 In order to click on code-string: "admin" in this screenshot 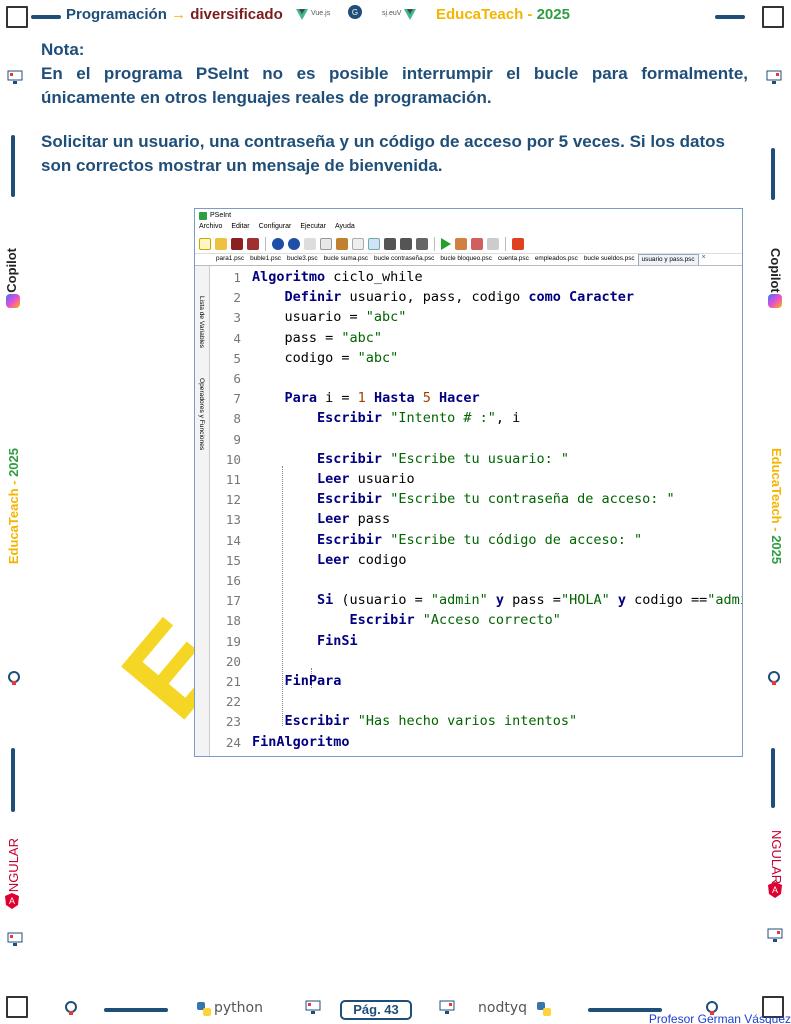, I will do `click(724, 600)`.